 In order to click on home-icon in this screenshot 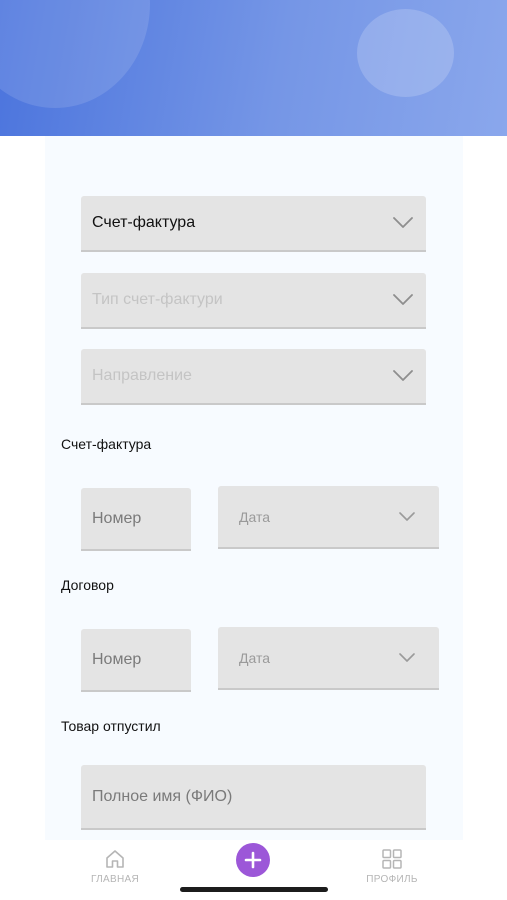, I will do `click(115, 859)`.